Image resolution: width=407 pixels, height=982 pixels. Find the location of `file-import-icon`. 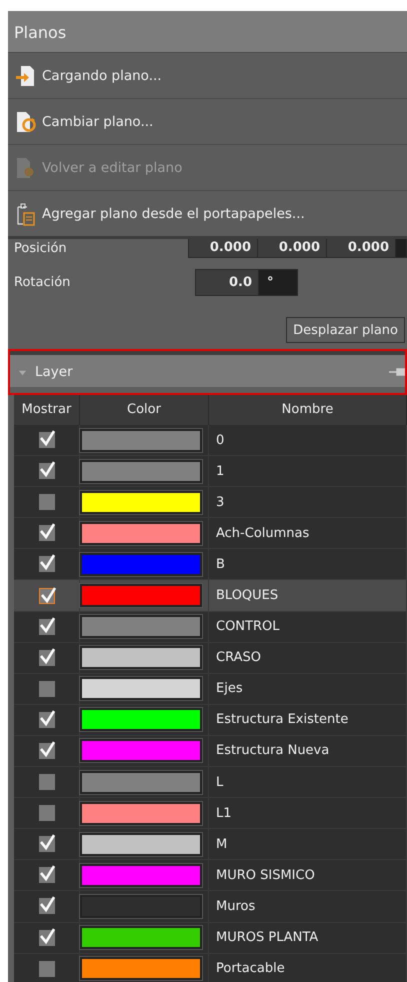

file-import-icon is located at coordinates (25, 76).